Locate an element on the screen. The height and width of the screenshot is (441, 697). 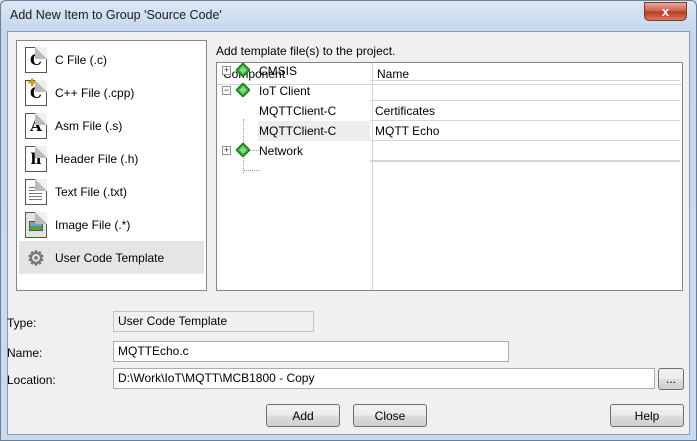
file-type-text: Text File (.txt) is located at coordinates (111, 191).